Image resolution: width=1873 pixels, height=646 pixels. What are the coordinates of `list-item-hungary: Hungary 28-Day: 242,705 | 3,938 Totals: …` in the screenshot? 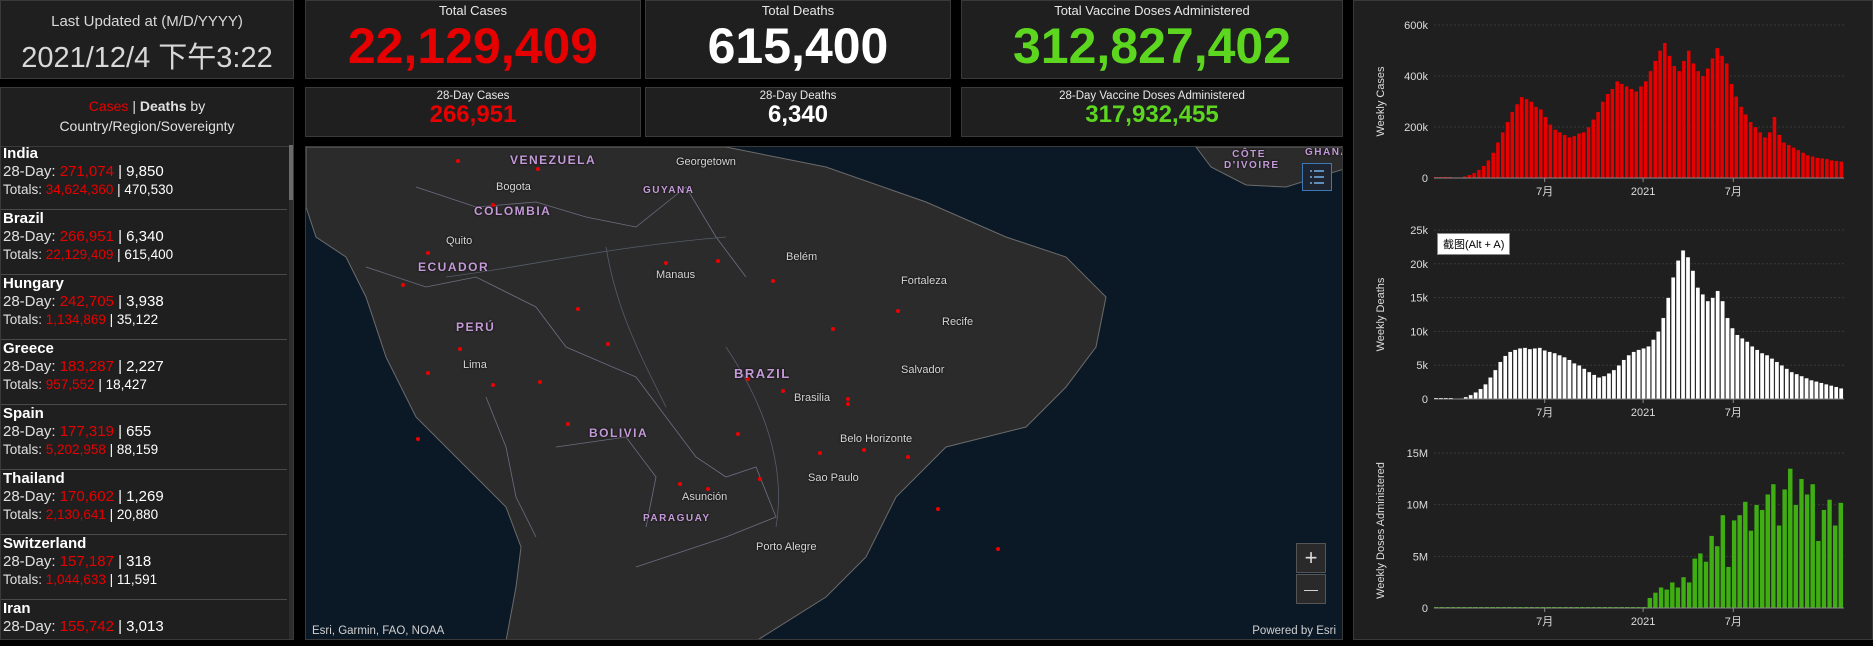 It's located at (144, 307).